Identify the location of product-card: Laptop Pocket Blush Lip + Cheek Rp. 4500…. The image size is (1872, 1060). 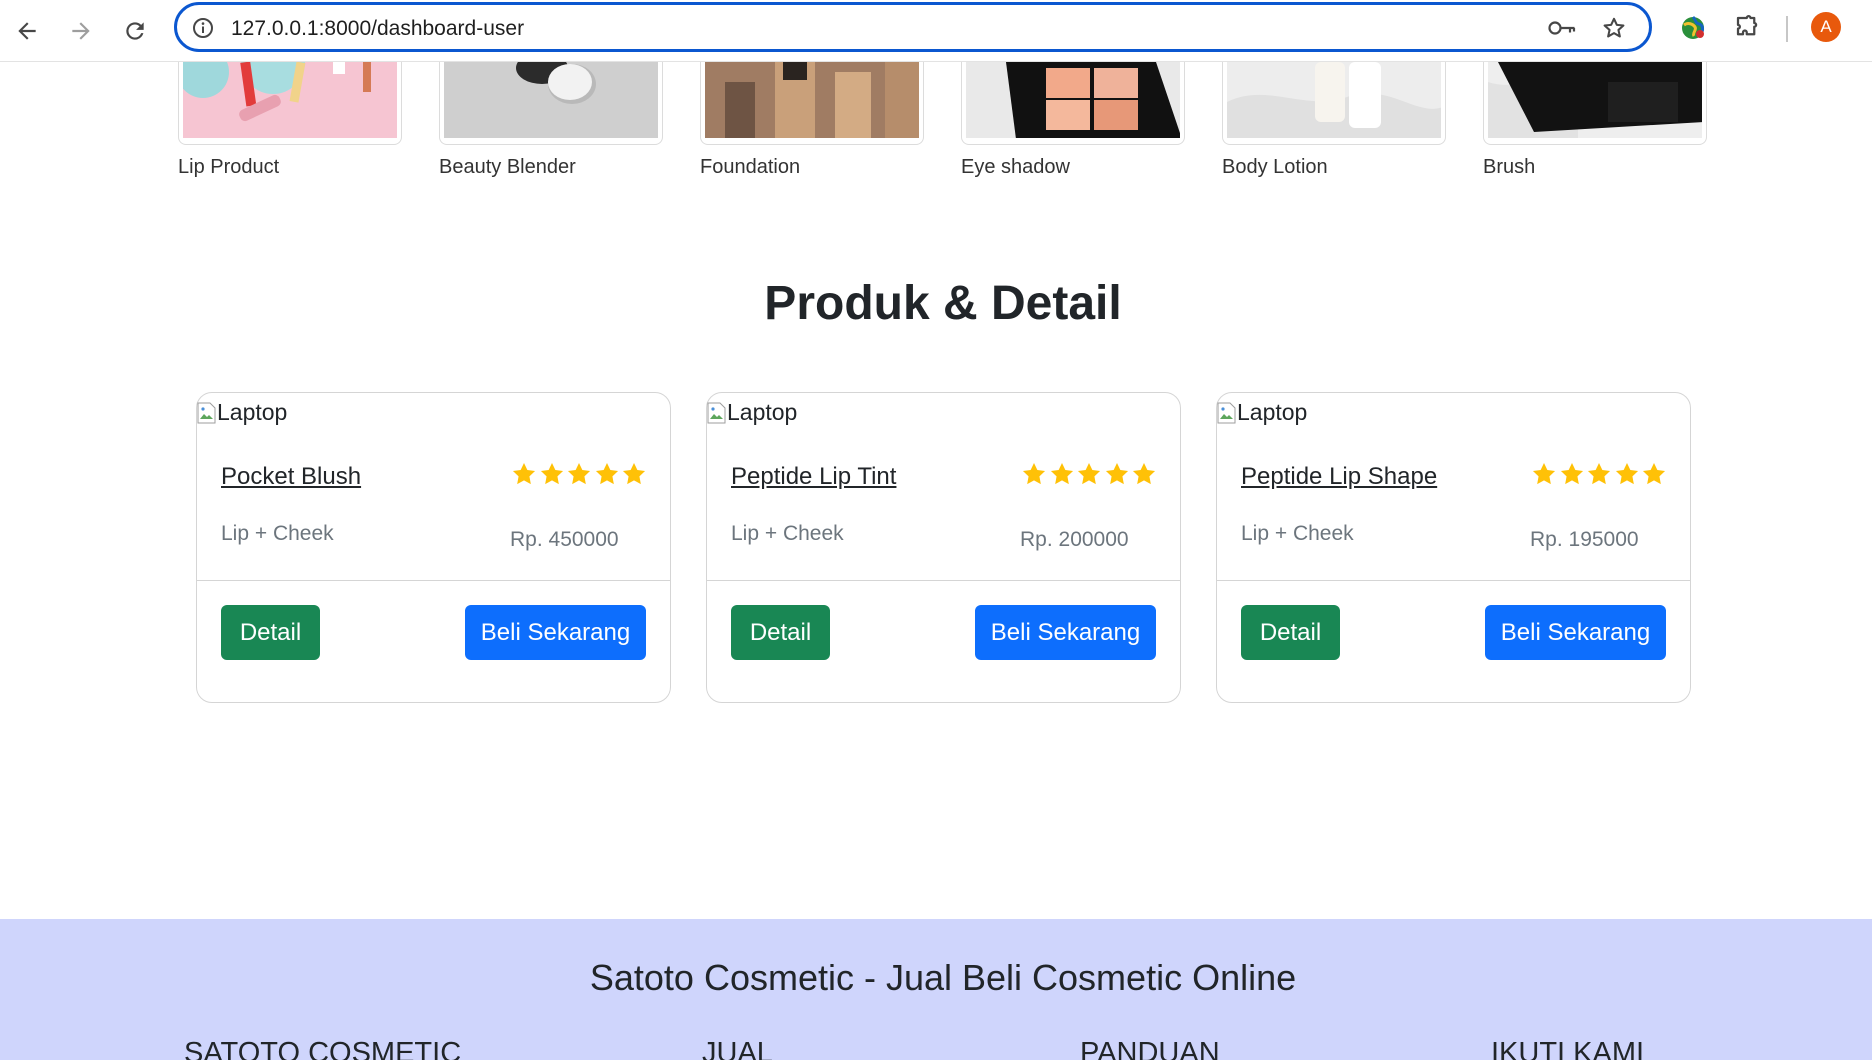
(433, 547).